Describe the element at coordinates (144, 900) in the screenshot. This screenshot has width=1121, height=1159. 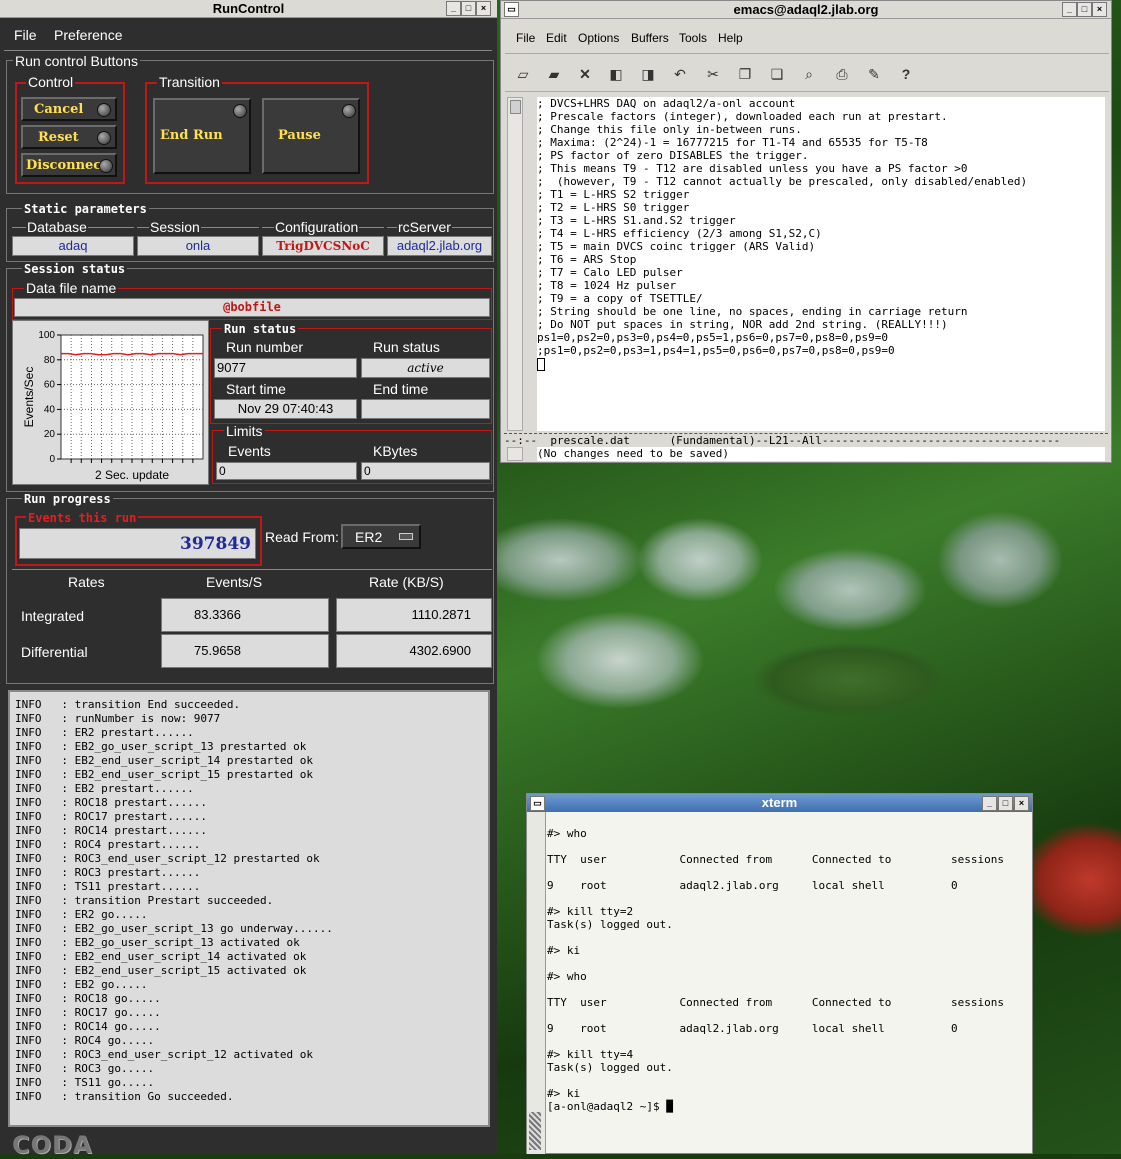
I see `log-line: INFO : transition Prestart succeeded.` at that location.